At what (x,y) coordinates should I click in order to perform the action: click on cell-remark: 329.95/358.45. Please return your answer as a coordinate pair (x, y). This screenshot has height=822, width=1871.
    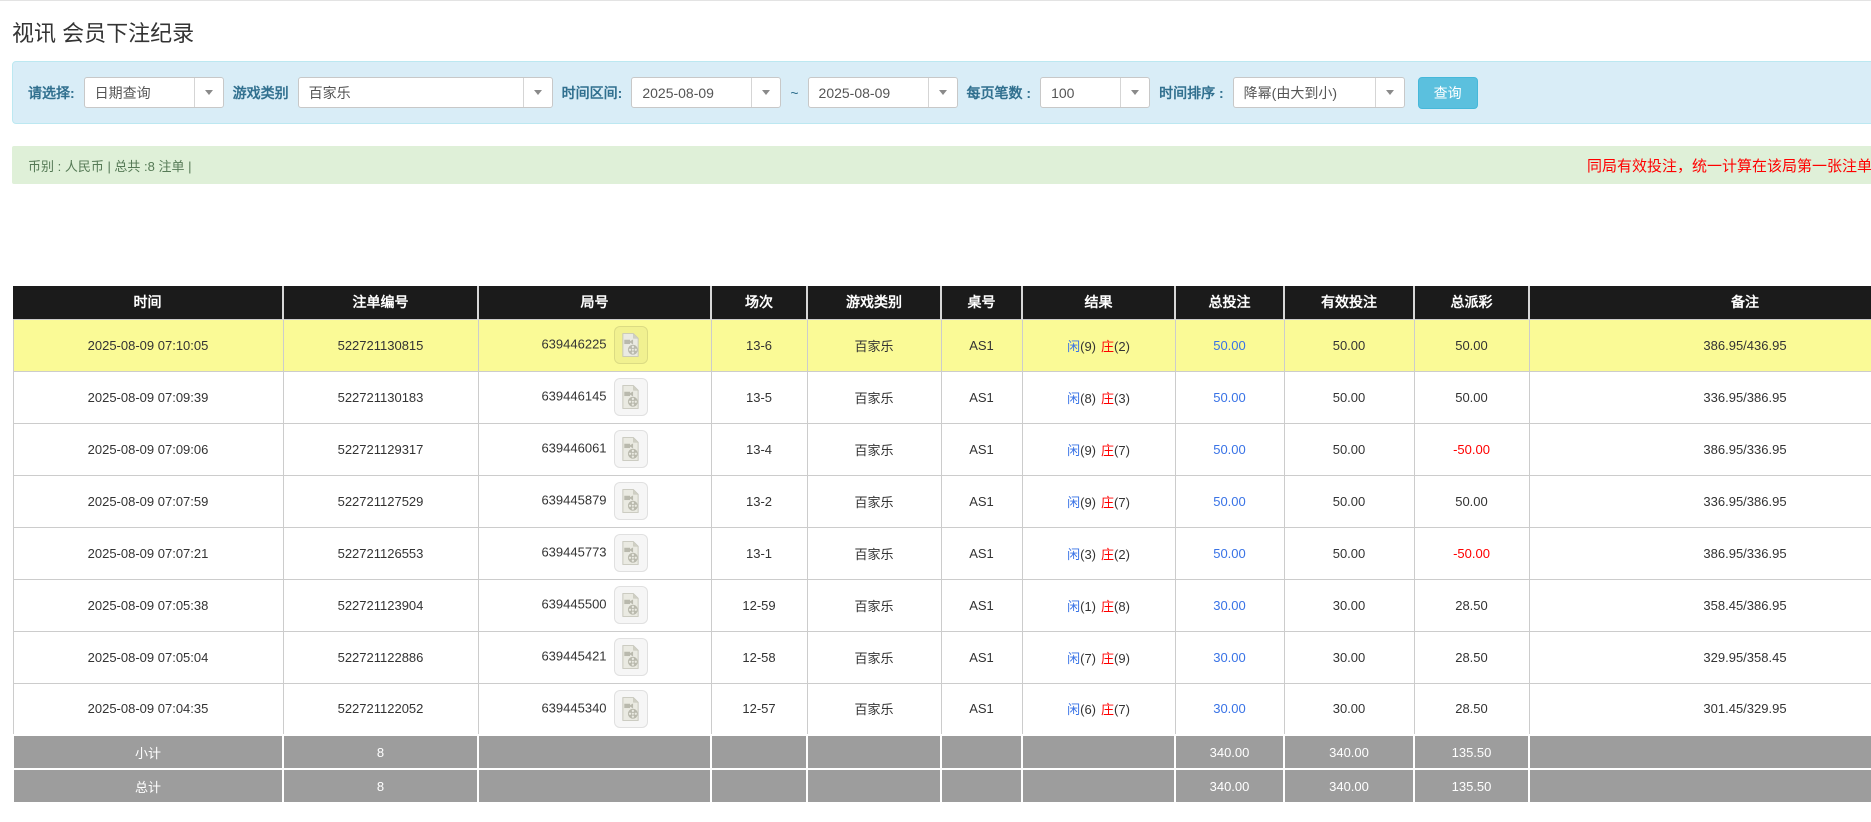
    Looking at the image, I should click on (1699, 657).